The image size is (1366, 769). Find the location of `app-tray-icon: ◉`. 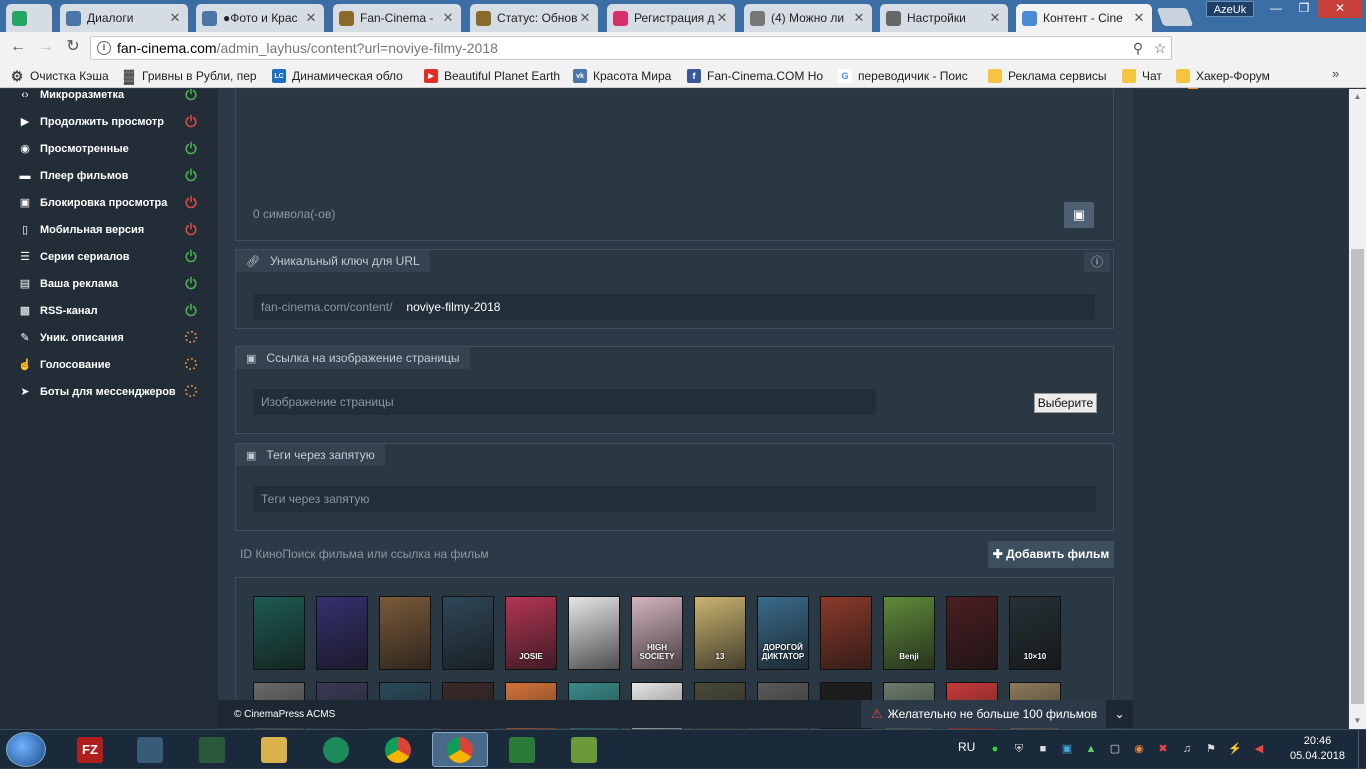

app-tray-icon: ◉ is located at coordinates (1139, 749).